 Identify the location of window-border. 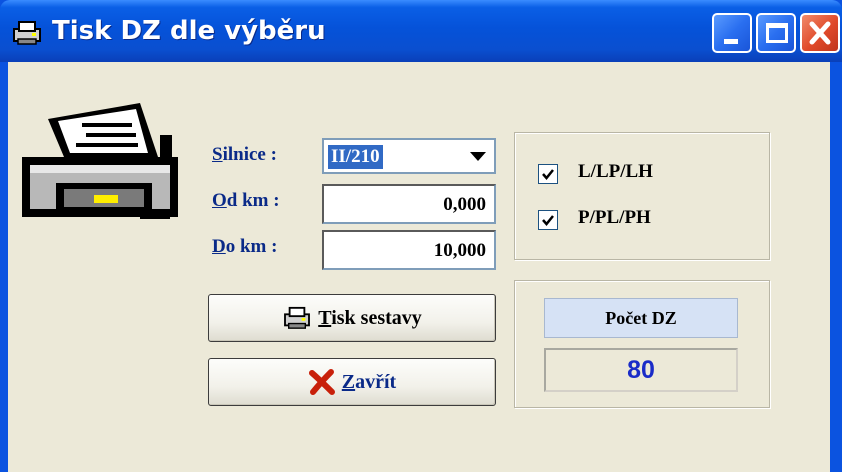
(836, 267).